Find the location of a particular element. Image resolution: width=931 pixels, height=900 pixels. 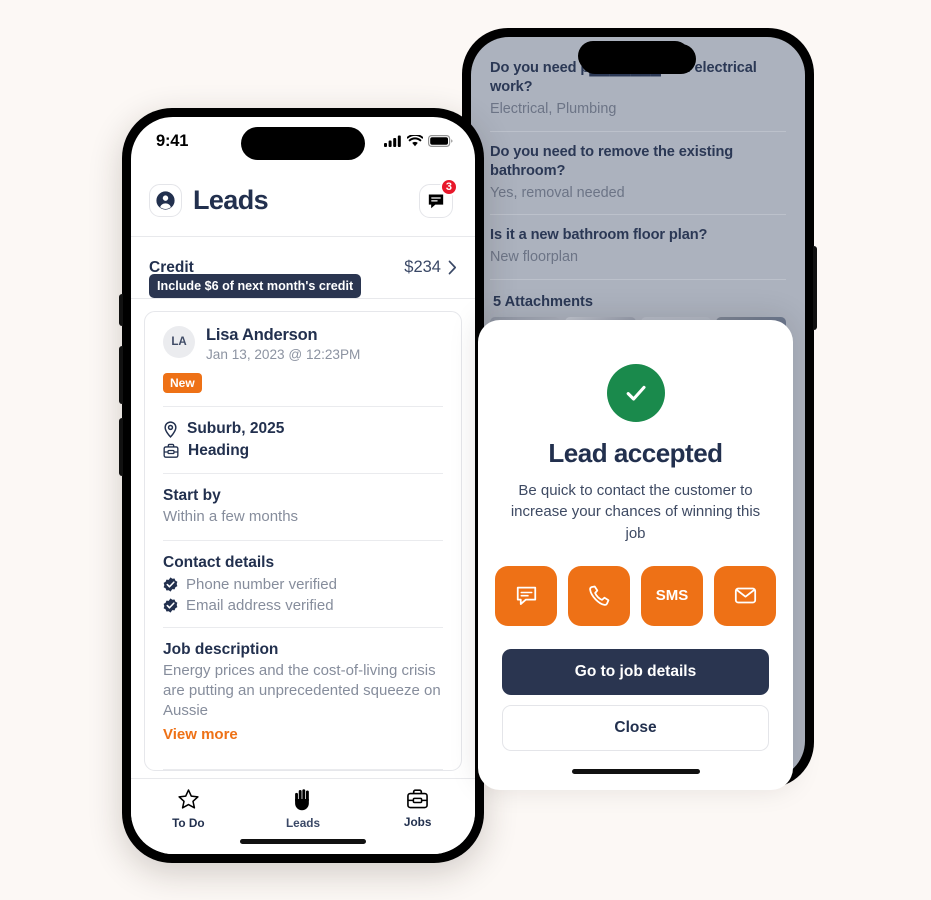

sms-action-button: SMS is located at coordinates (672, 595).